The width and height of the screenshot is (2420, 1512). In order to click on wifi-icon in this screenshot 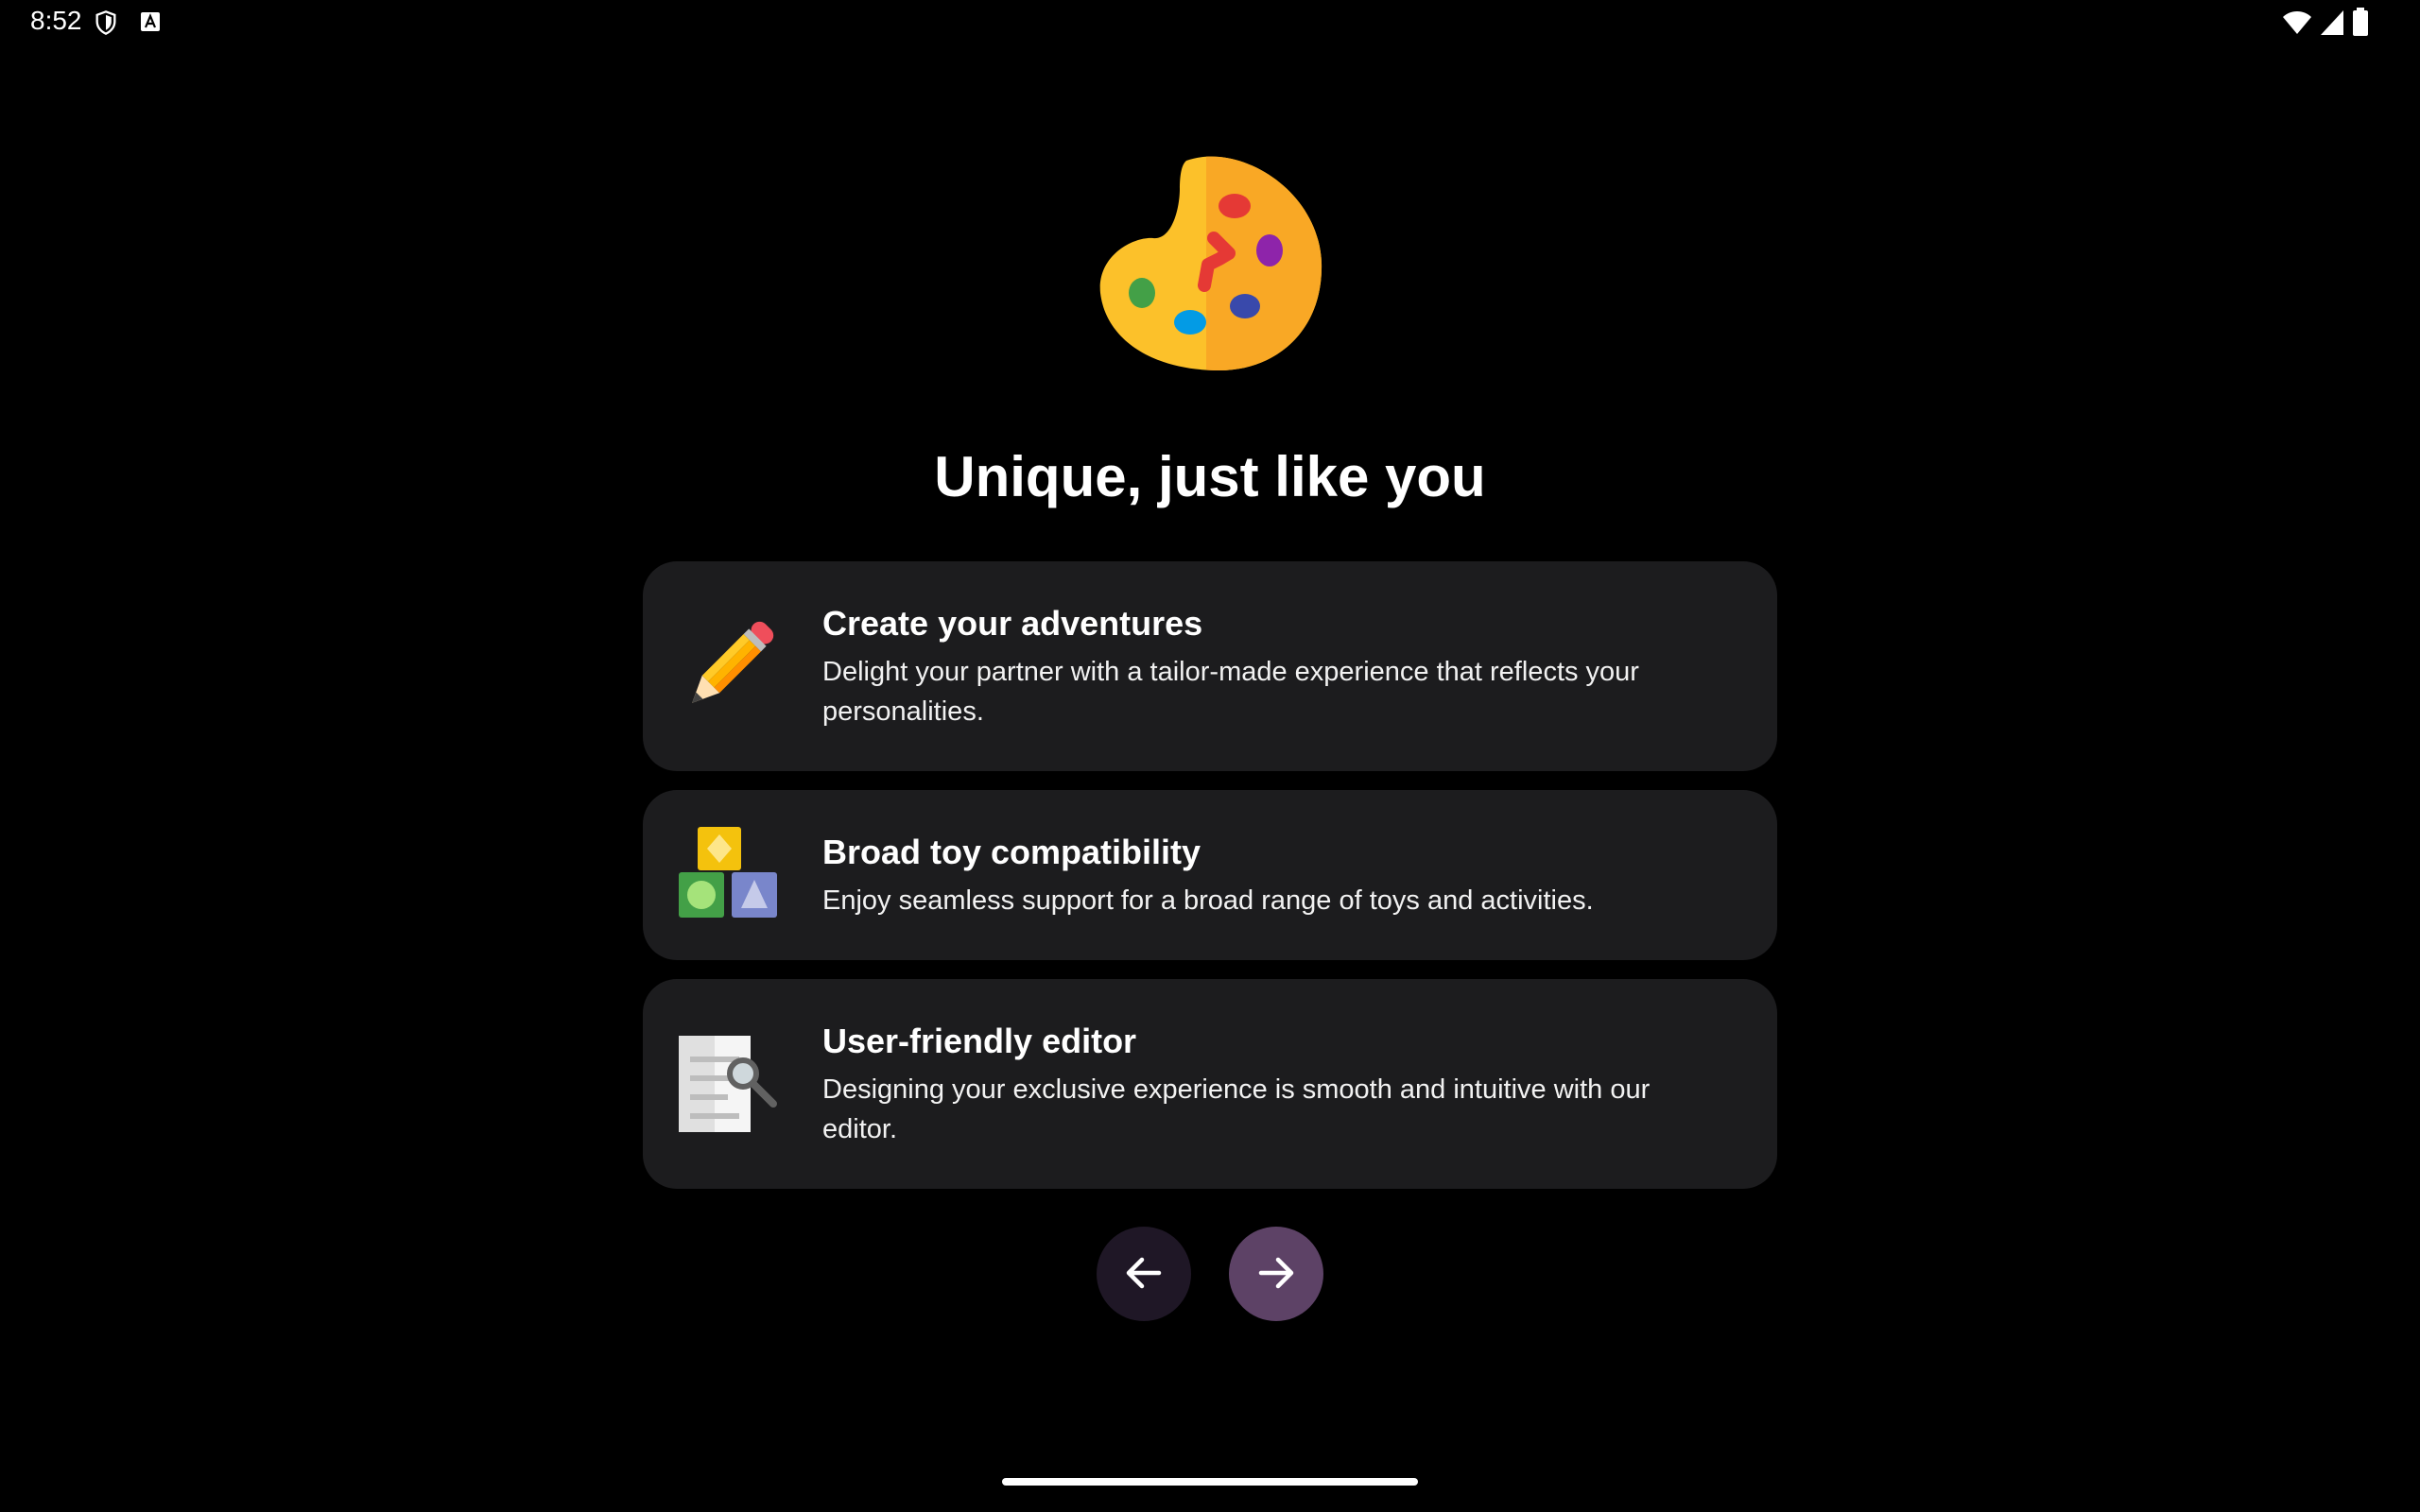, I will do `click(2297, 25)`.